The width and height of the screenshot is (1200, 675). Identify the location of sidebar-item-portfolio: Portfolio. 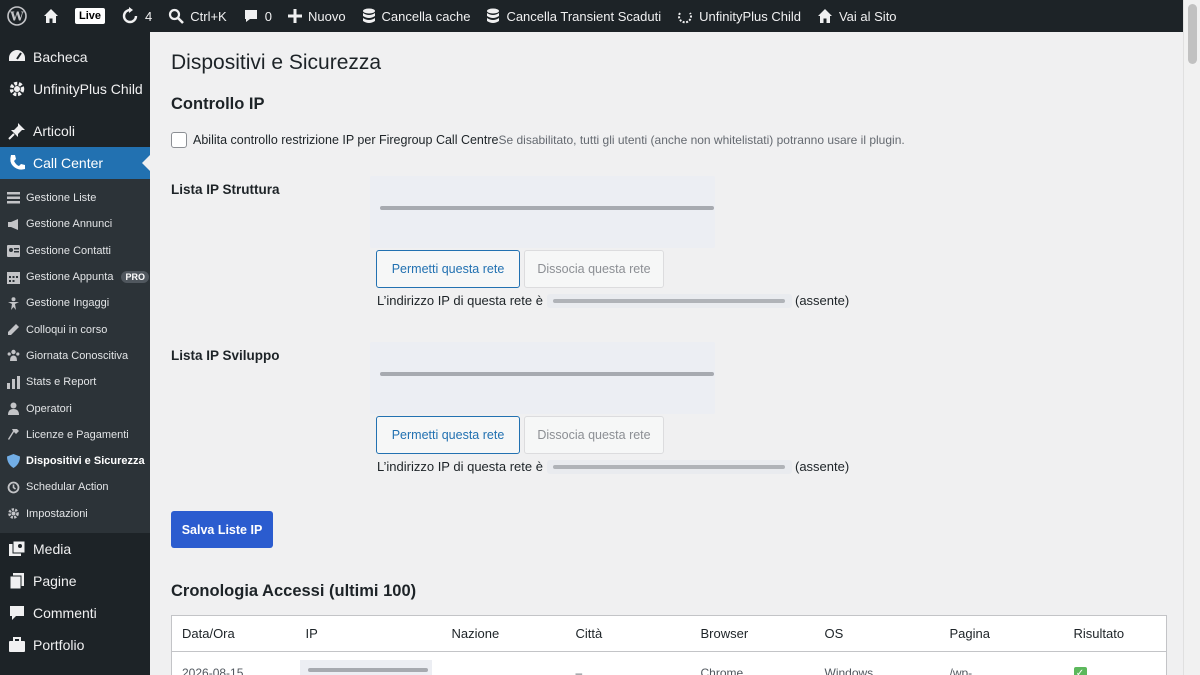
(75, 645).